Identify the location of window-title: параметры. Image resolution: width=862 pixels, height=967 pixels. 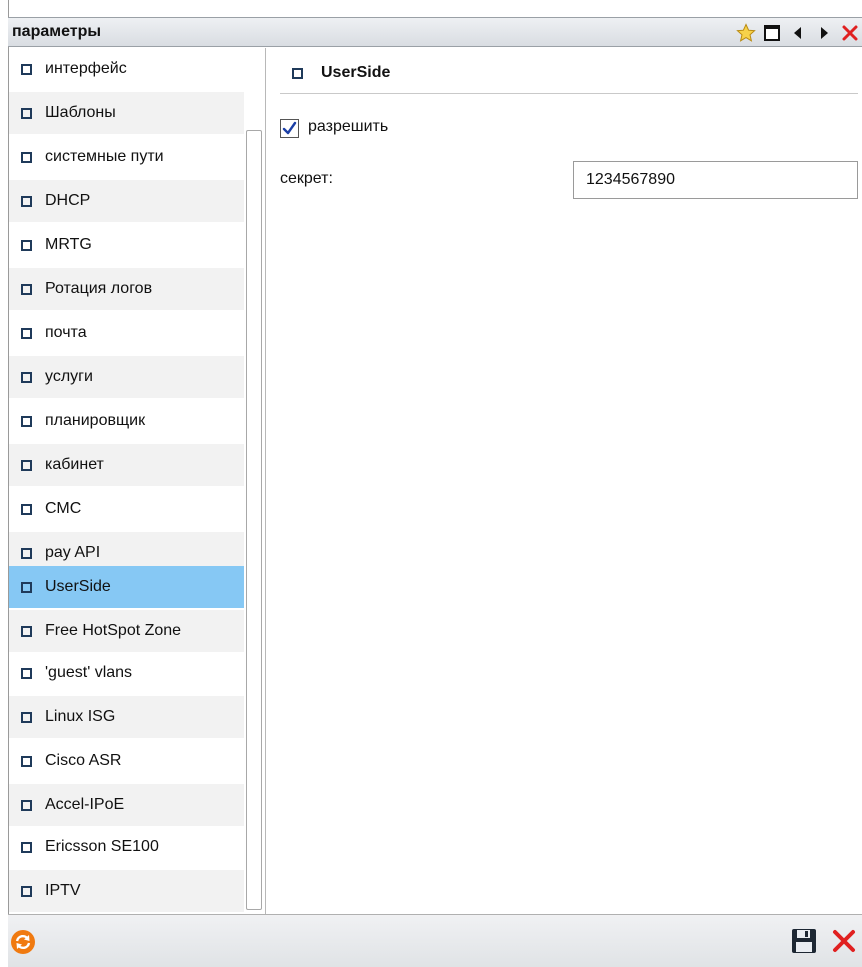
(57, 31).